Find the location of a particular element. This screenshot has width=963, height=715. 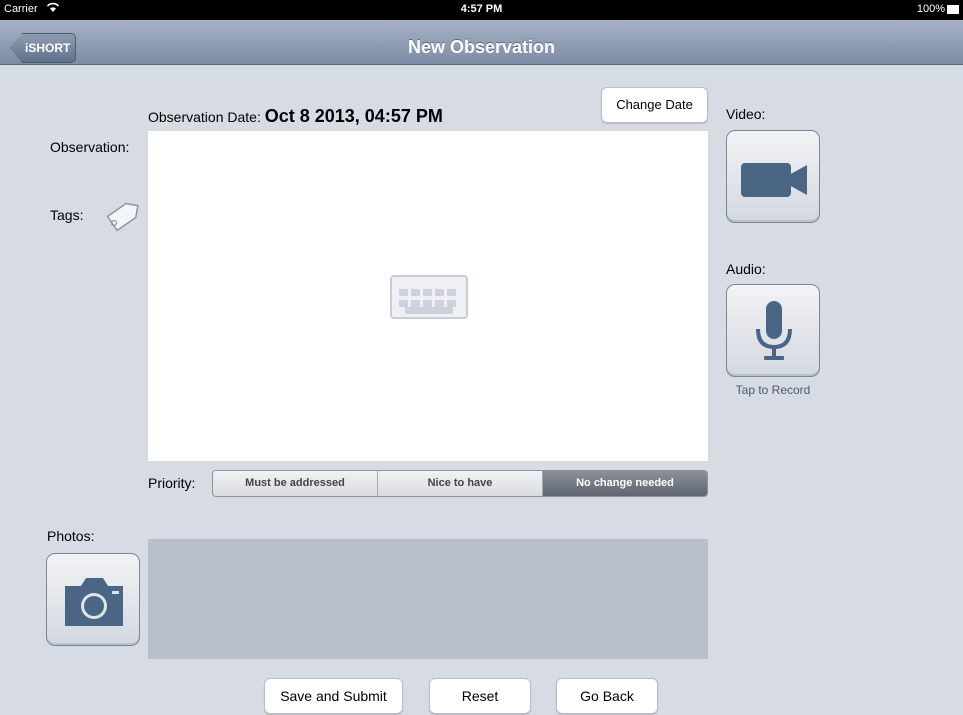

reset-button: Reset is located at coordinates (480, 696).